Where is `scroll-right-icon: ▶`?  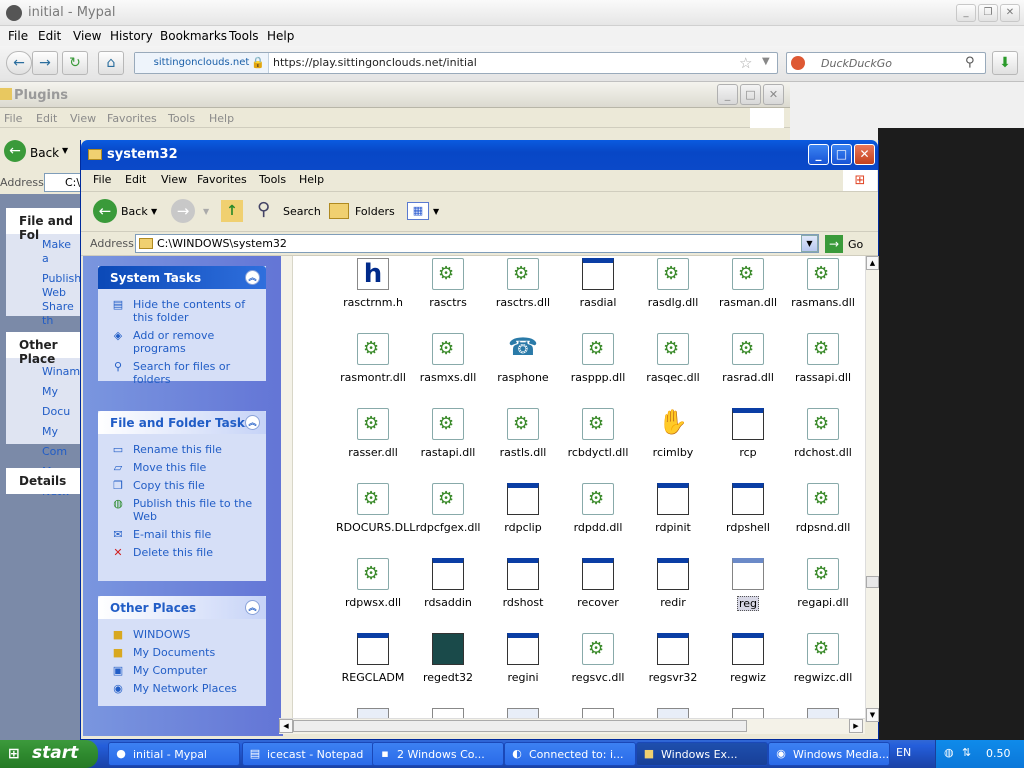 scroll-right-icon: ▶ is located at coordinates (856, 726).